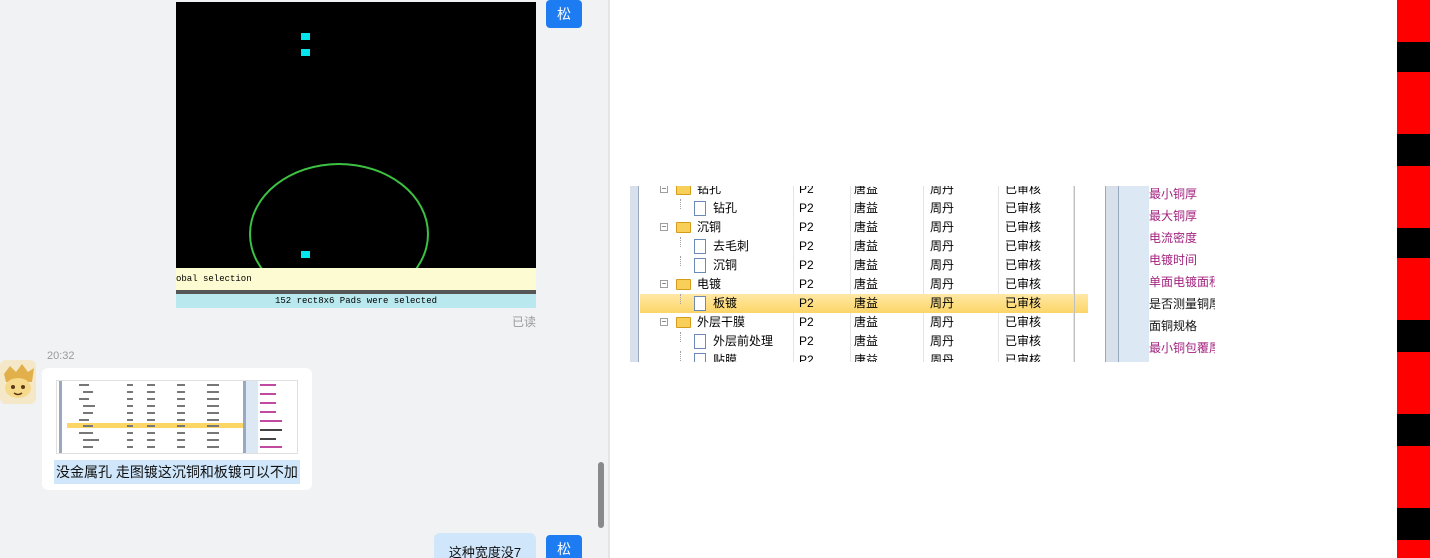 The image size is (1430, 558). I want to click on screenshot-status-line: obal selection, so click(356, 279).